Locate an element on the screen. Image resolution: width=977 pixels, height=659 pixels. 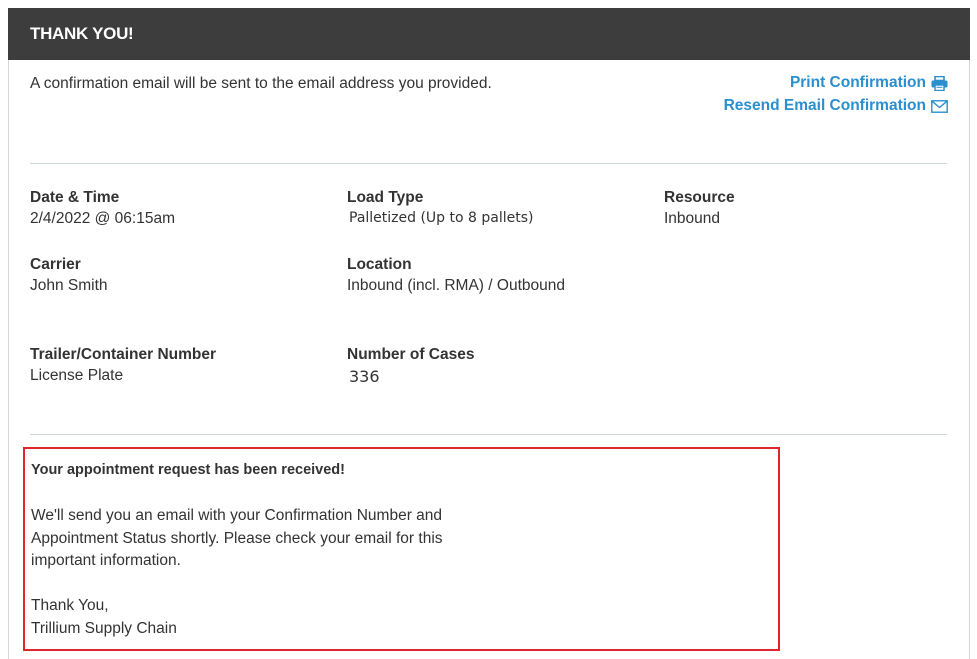
carrier-field: Carrier John Smith is located at coordinates (69, 275).